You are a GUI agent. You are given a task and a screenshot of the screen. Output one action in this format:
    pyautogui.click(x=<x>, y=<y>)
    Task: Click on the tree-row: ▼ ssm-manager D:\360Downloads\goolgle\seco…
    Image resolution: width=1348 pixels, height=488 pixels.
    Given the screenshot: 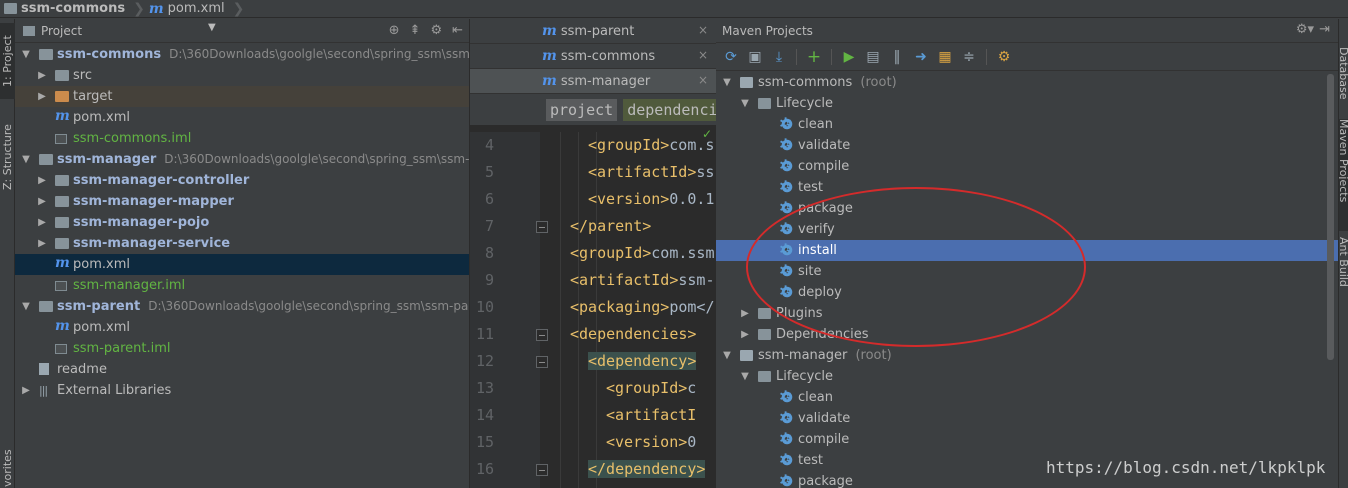 What is the action you would take?
    pyautogui.click(x=242, y=159)
    